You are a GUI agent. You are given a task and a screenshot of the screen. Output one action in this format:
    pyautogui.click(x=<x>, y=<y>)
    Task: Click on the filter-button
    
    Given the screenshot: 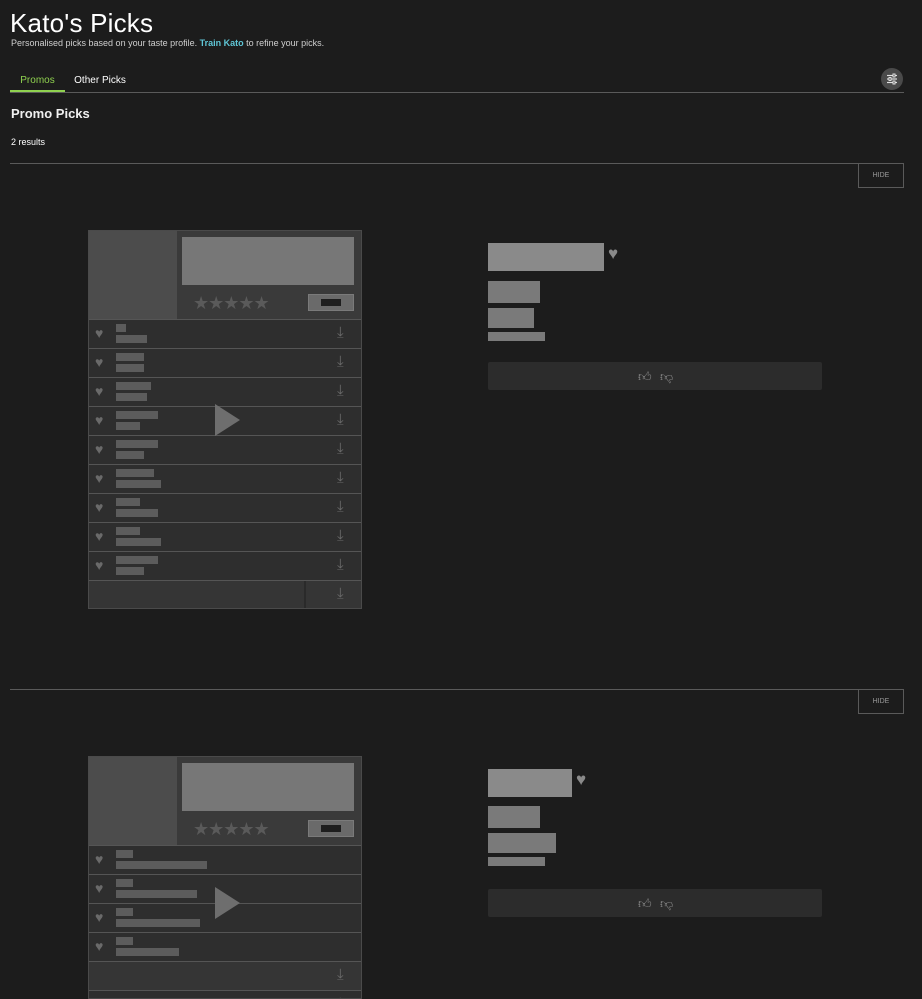 What is the action you would take?
    pyautogui.click(x=892, y=79)
    